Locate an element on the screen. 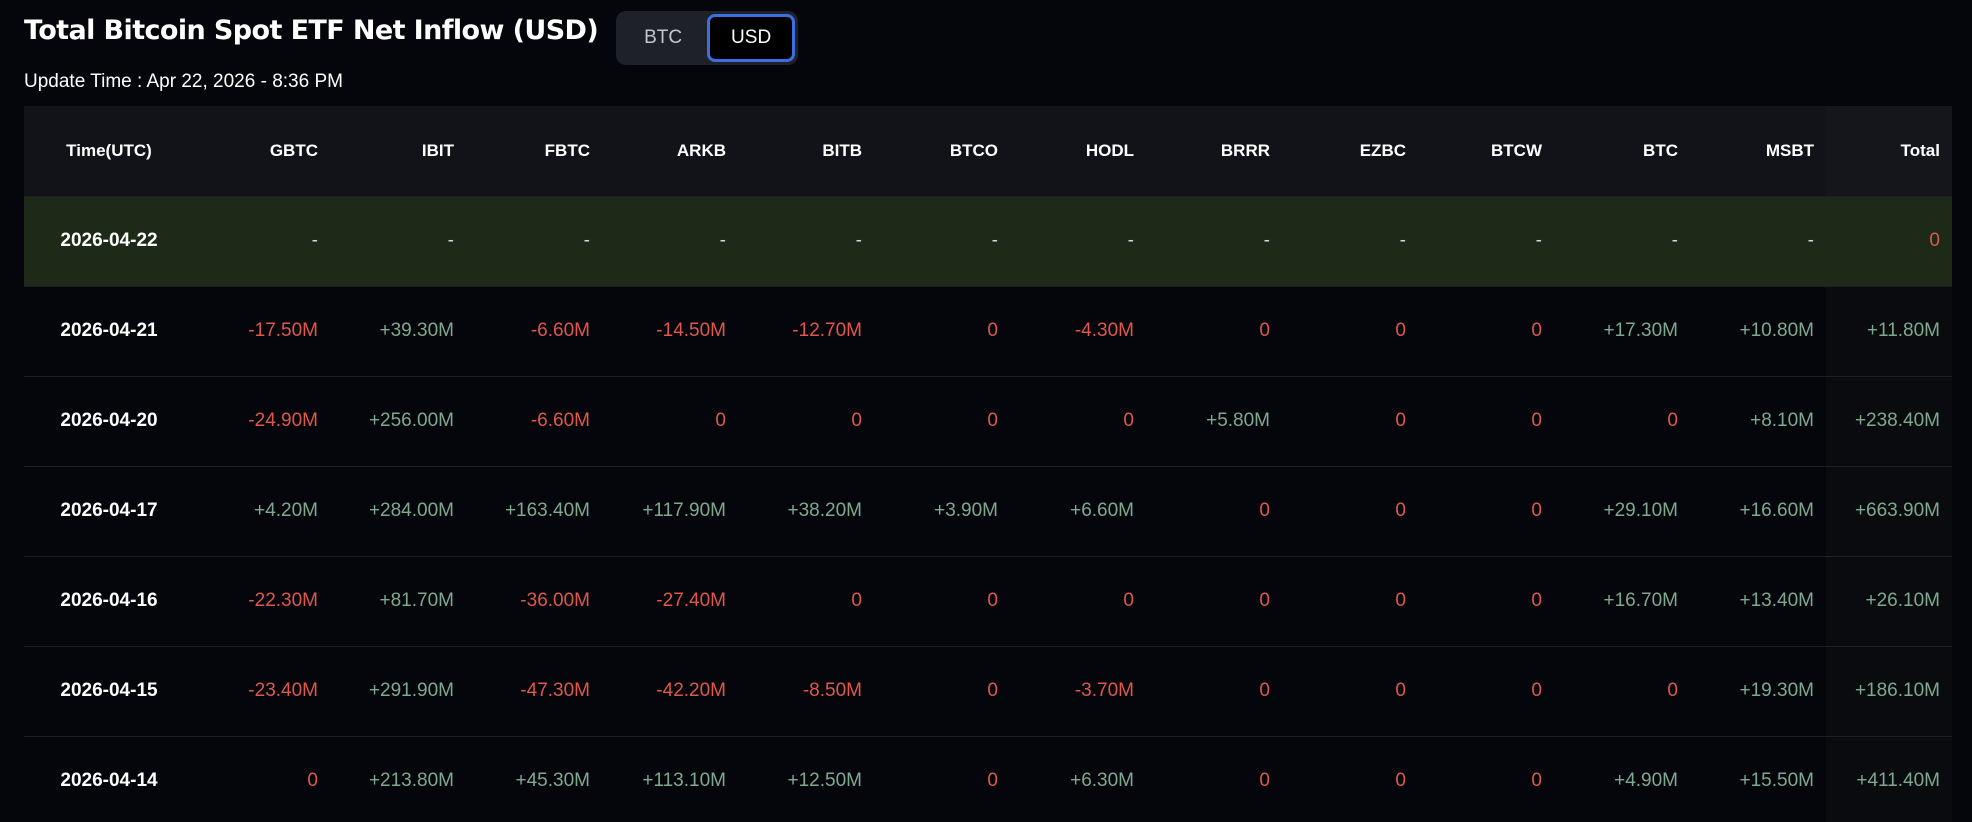  column-header-hodl: HODL is located at coordinates (1109, 150).